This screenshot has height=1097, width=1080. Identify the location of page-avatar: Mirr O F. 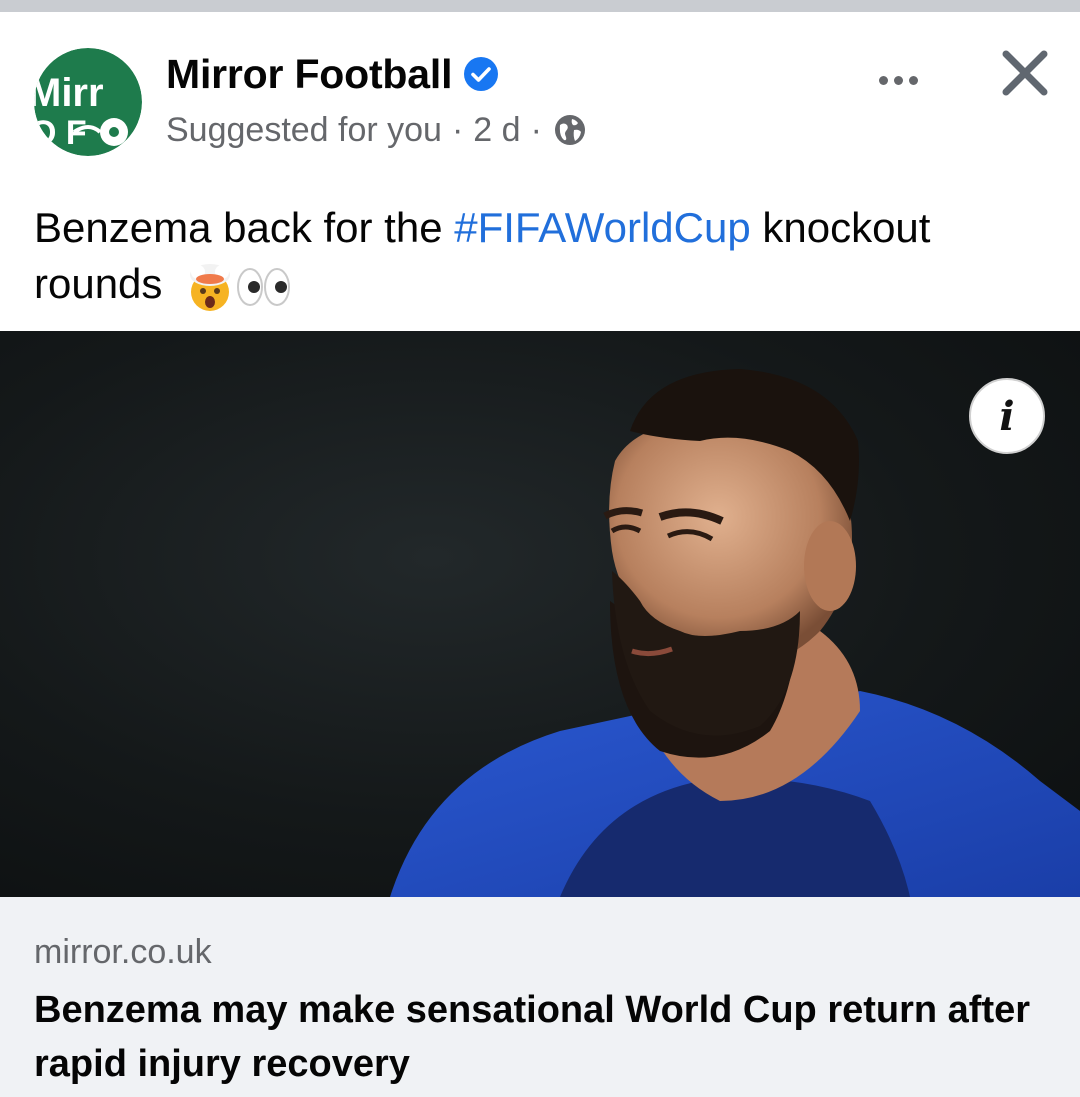
(88, 102).